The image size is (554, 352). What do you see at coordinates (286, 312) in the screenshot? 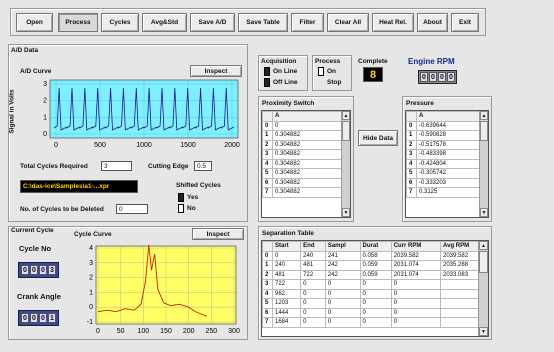
I see `cell-value: 1444` at bounding box center [286, 312].